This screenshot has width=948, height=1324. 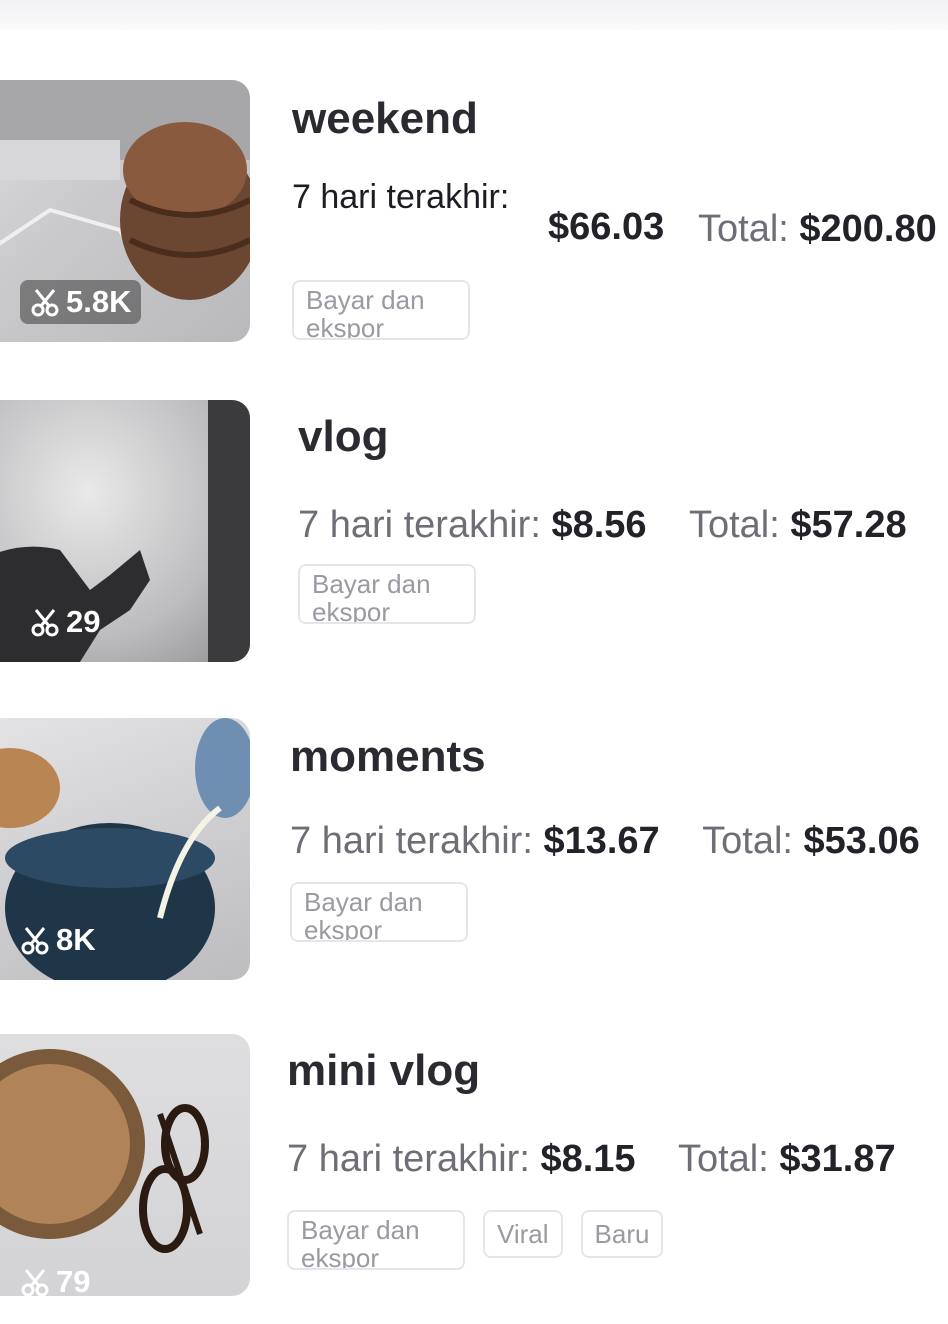 I want to click on last7-amount: $66.03, so click(x=606, y=227).